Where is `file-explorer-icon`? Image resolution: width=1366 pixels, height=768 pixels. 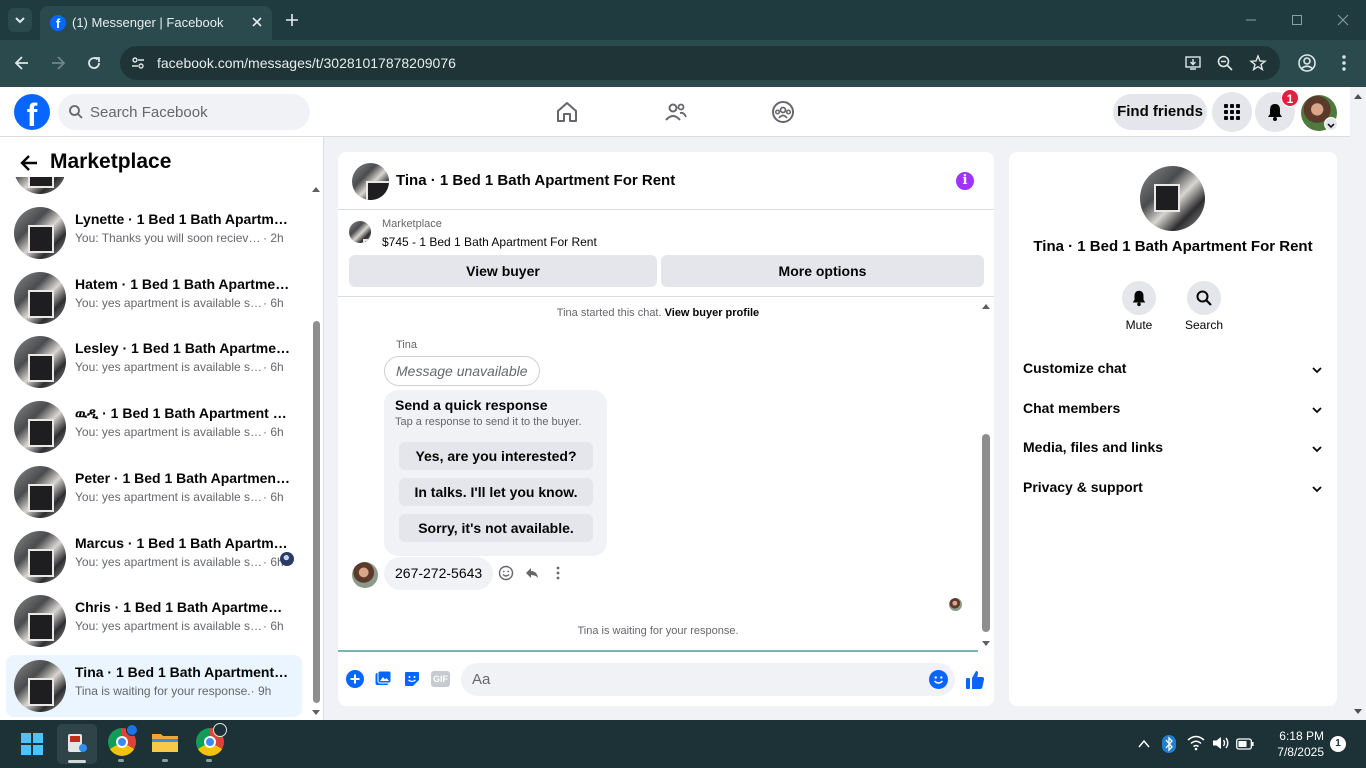
file-explorer-icon is located at coordinates (165, 742).